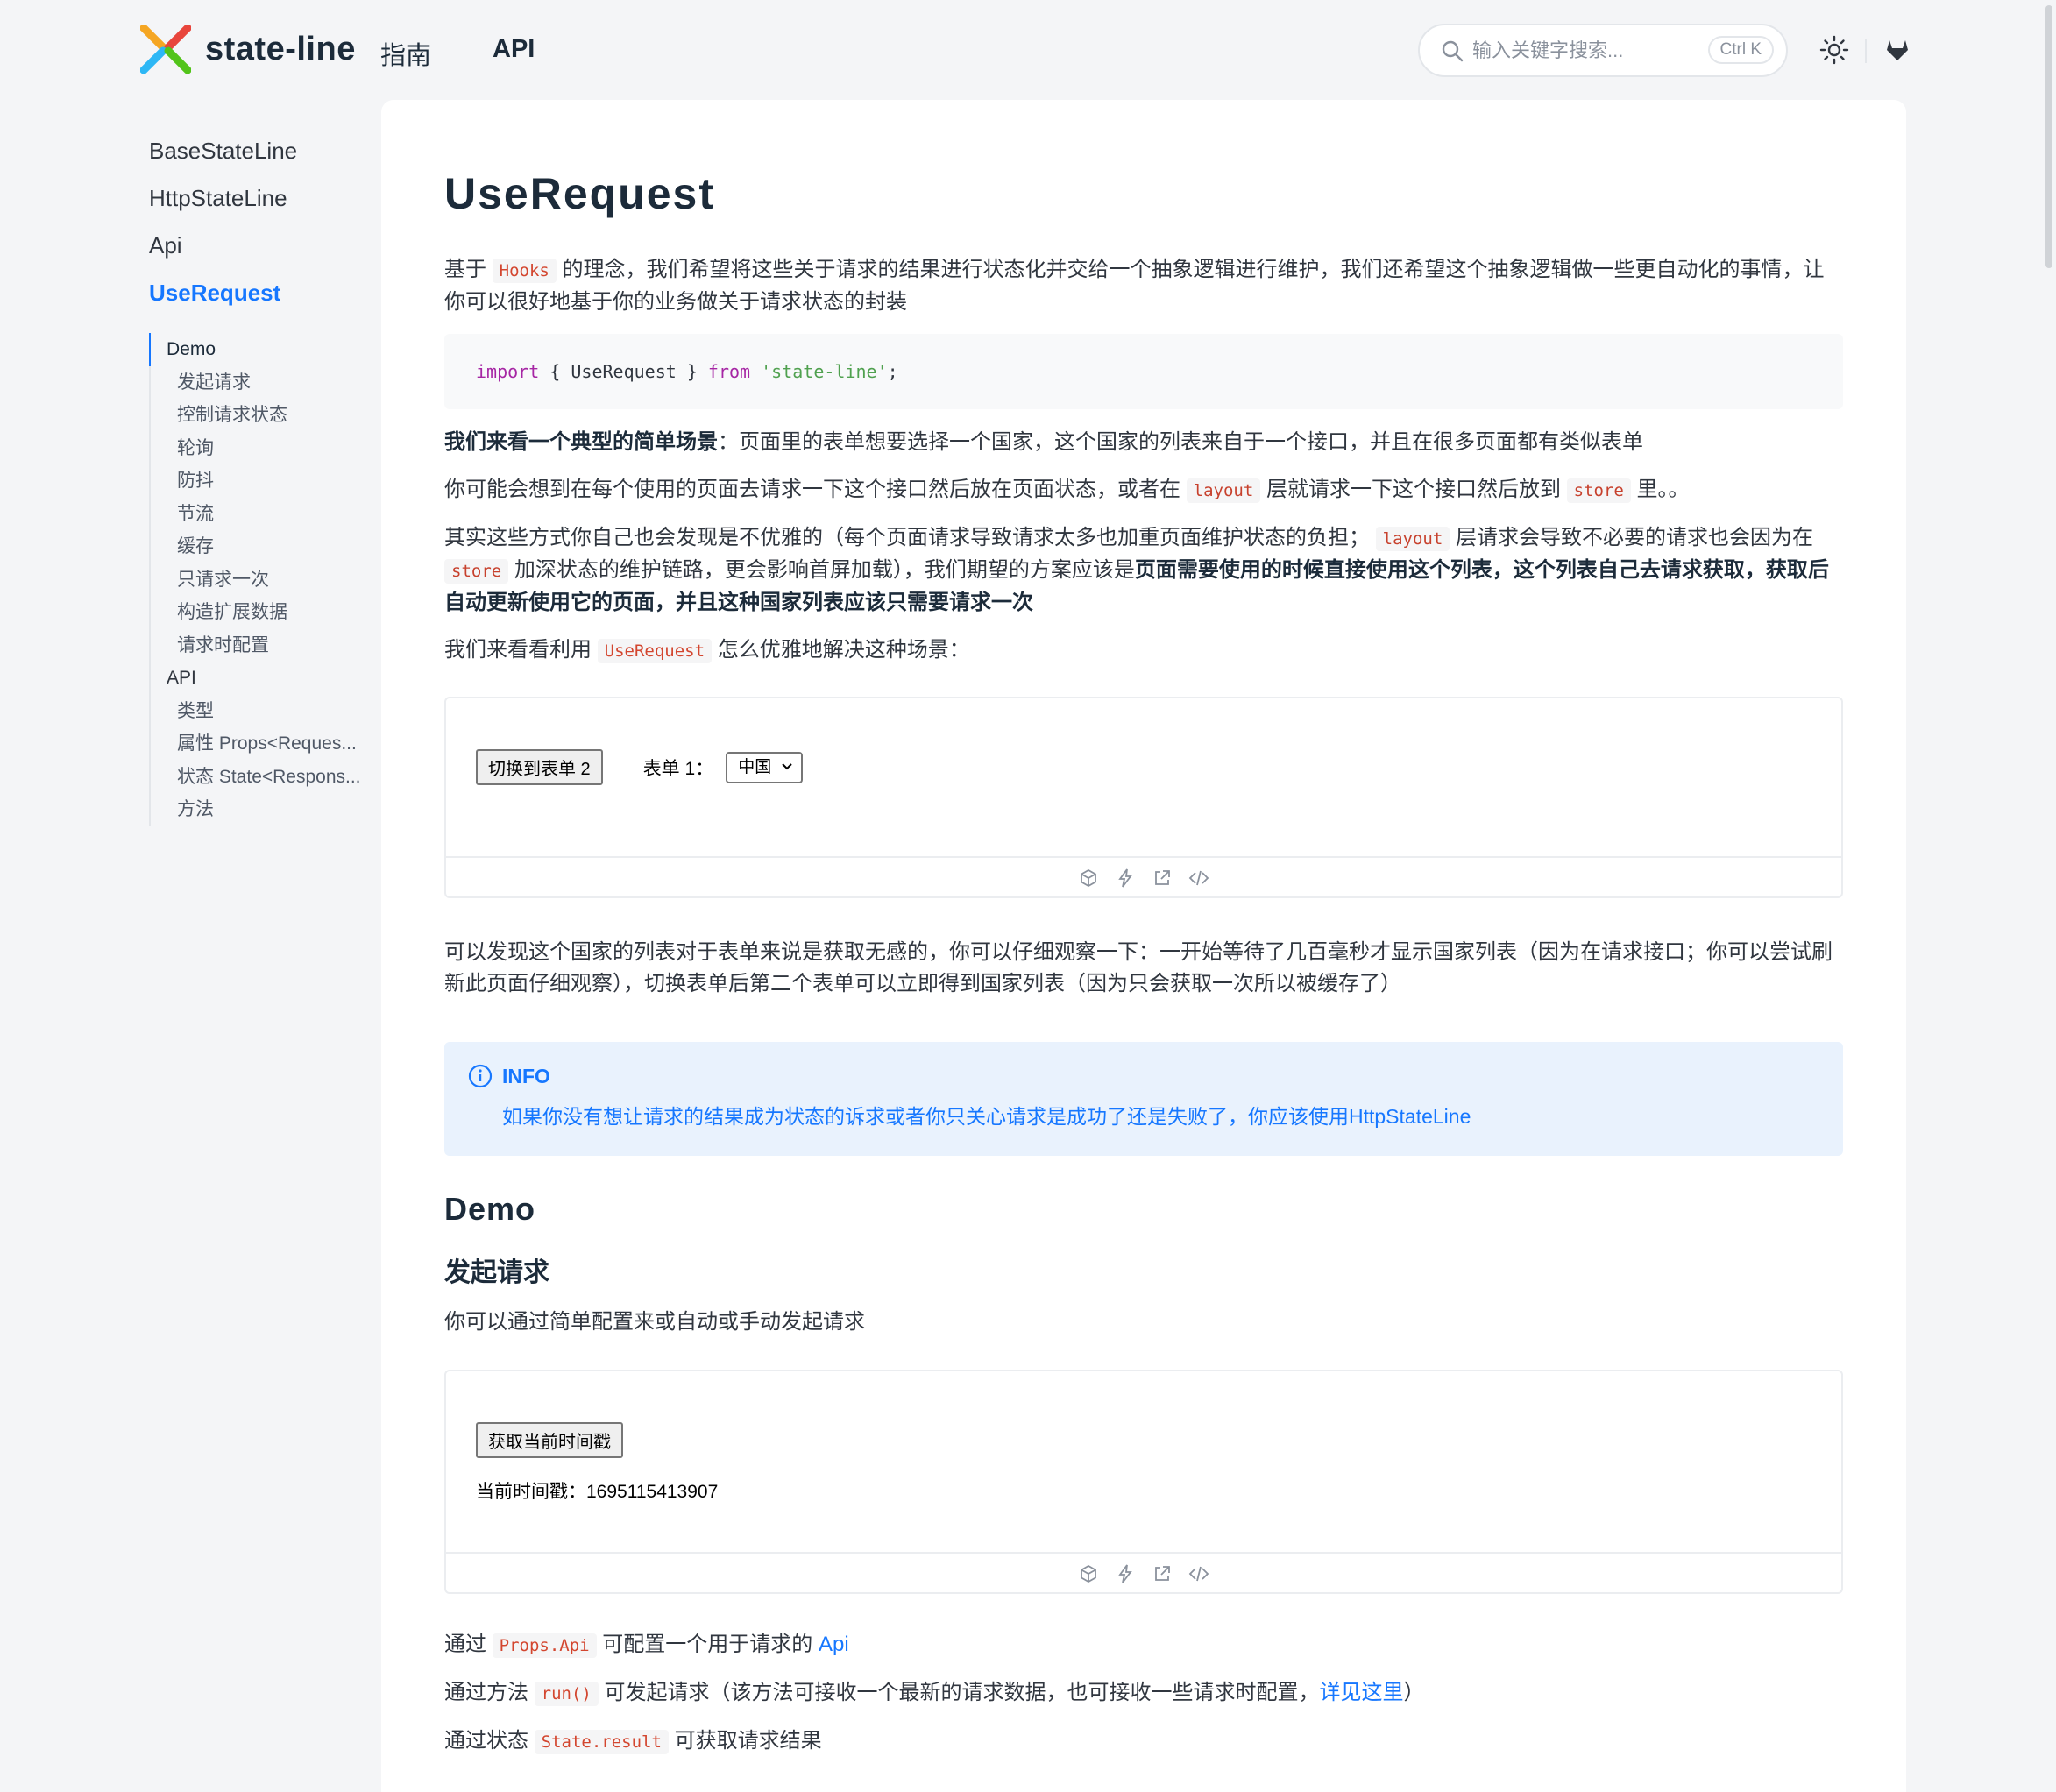 The height and width of the screenshot is (1792, 2056). I want to click on demo-preview: 切换到表单 2 表单 1： 中国, so click(1143, 777).